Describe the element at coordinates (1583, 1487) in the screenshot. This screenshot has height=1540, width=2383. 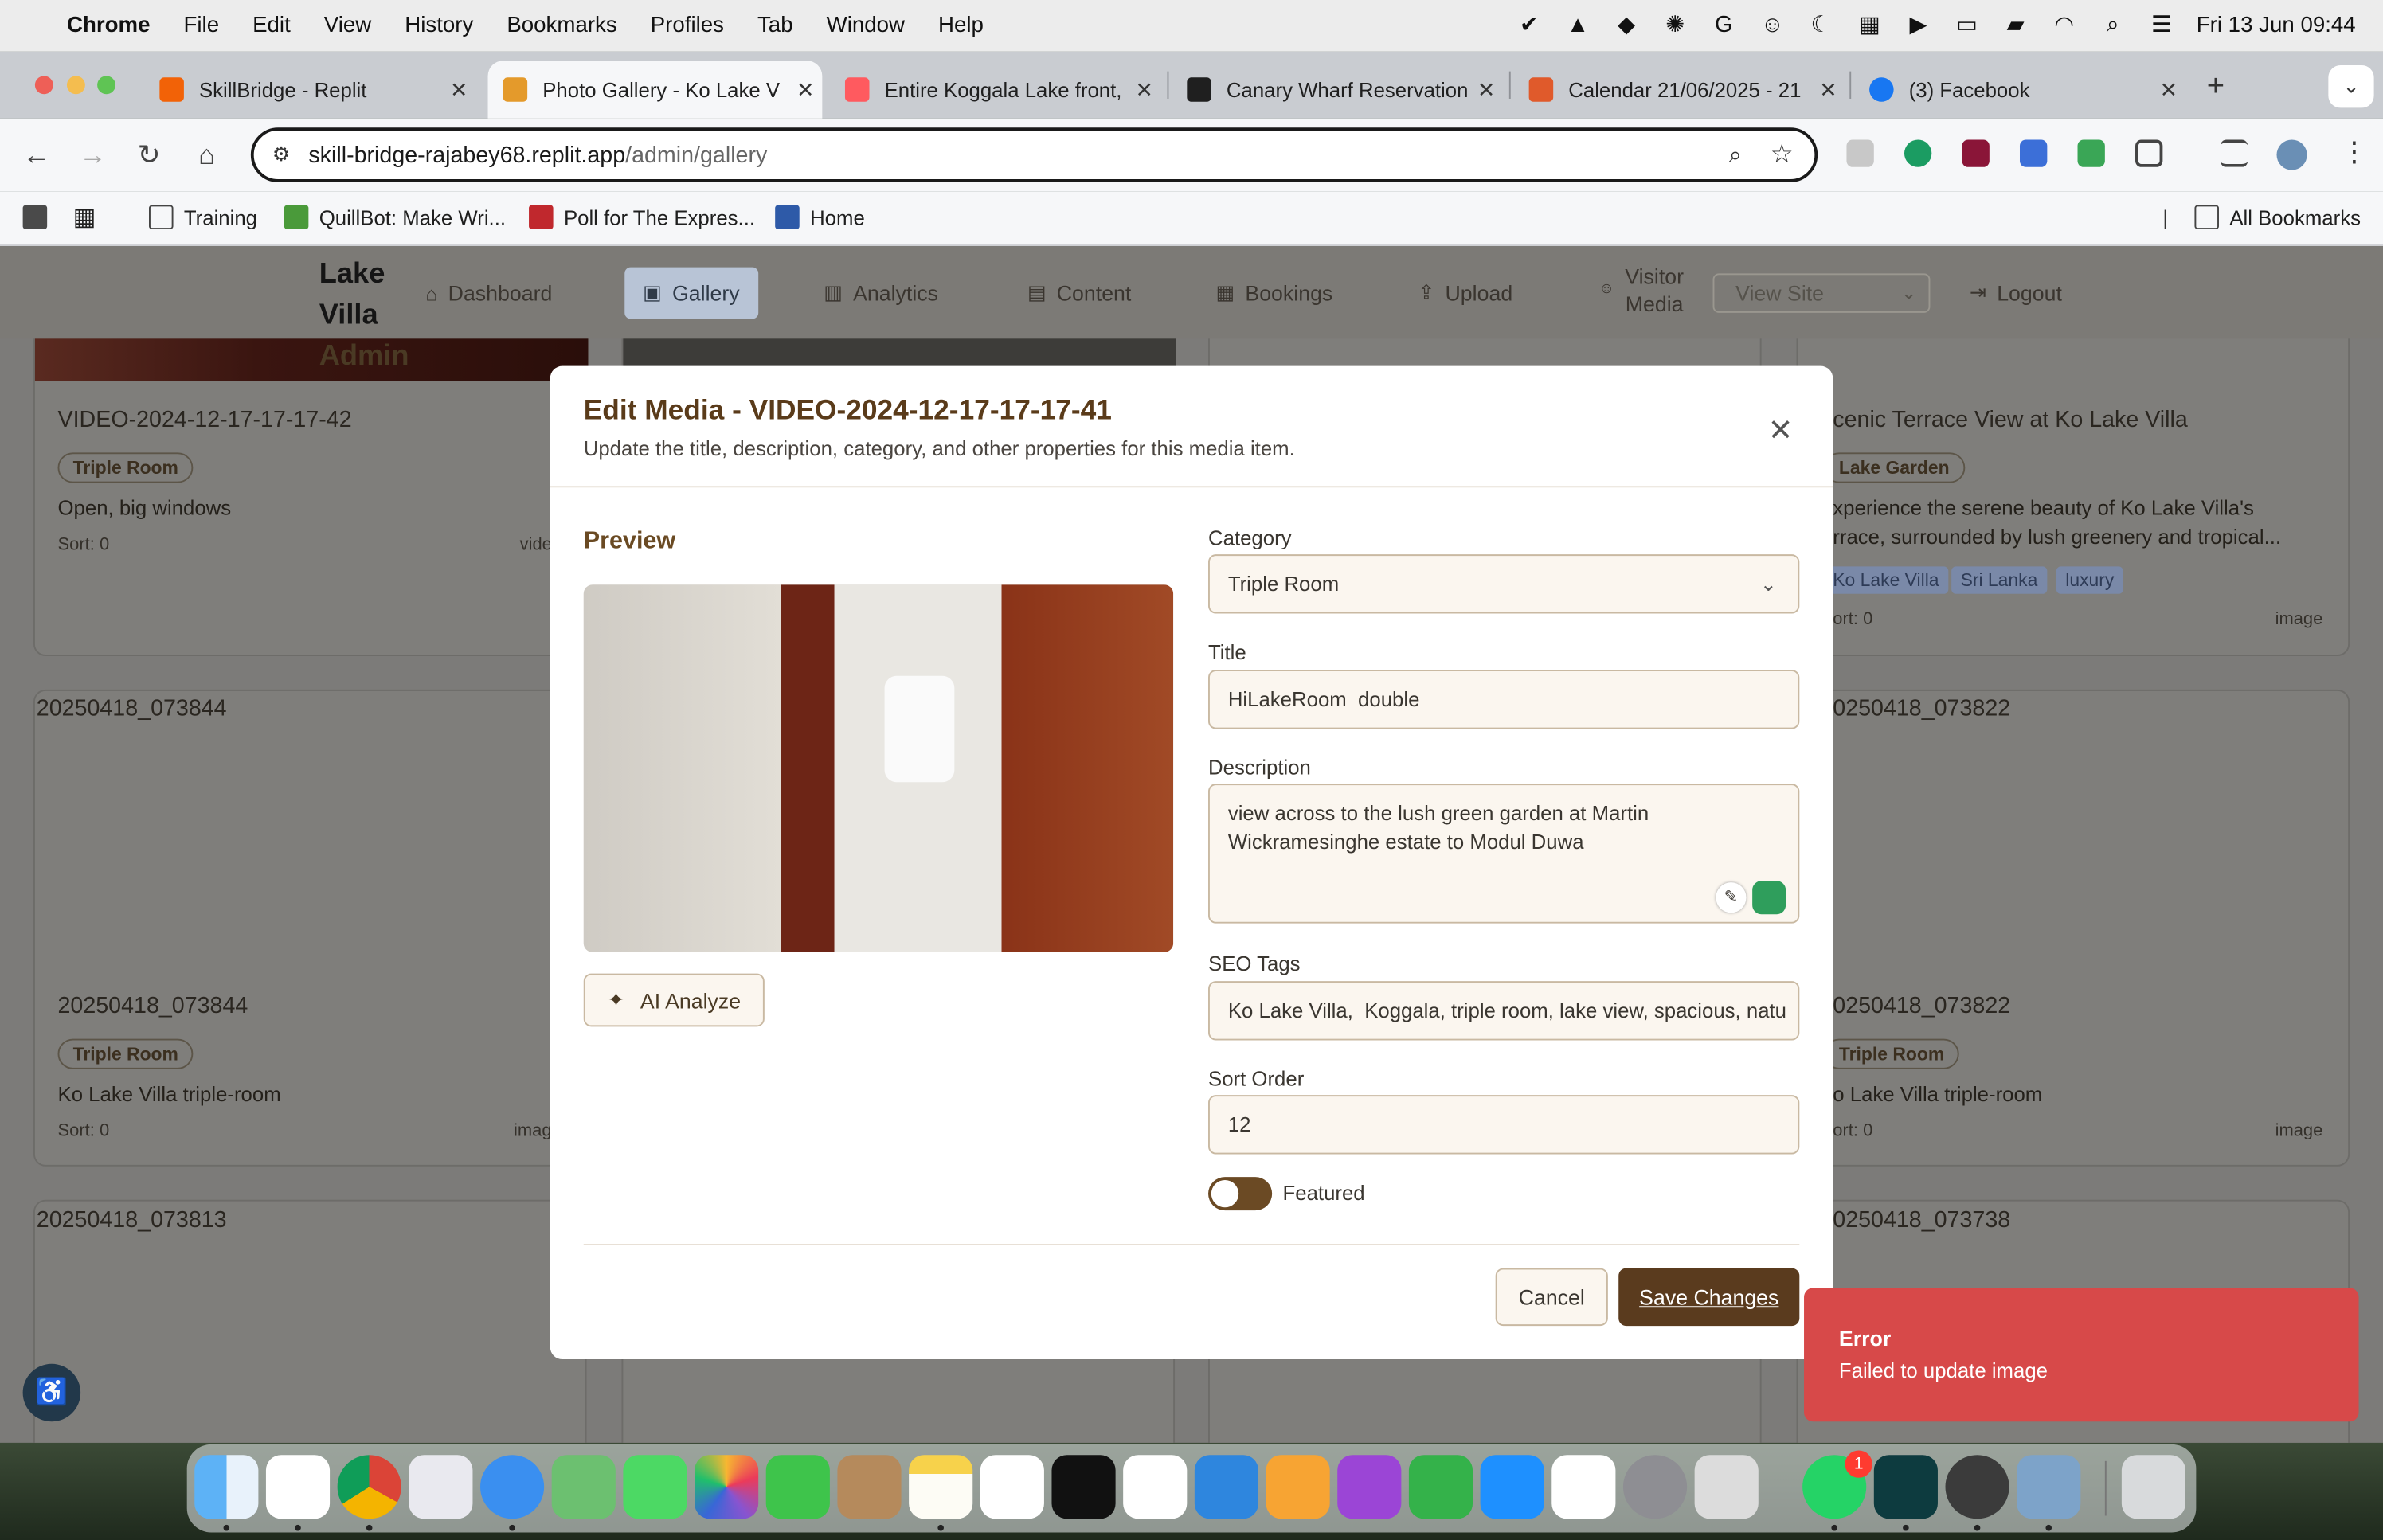
I see `freeform-icon` at that location.